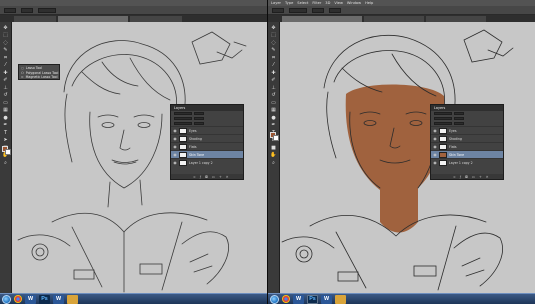 Image resolution: width=535 pixels, height=304 pixels. What do you see at coordinates (335, 10) in the screenshot?
I see `flow-field` at bounding box center [335, 10].